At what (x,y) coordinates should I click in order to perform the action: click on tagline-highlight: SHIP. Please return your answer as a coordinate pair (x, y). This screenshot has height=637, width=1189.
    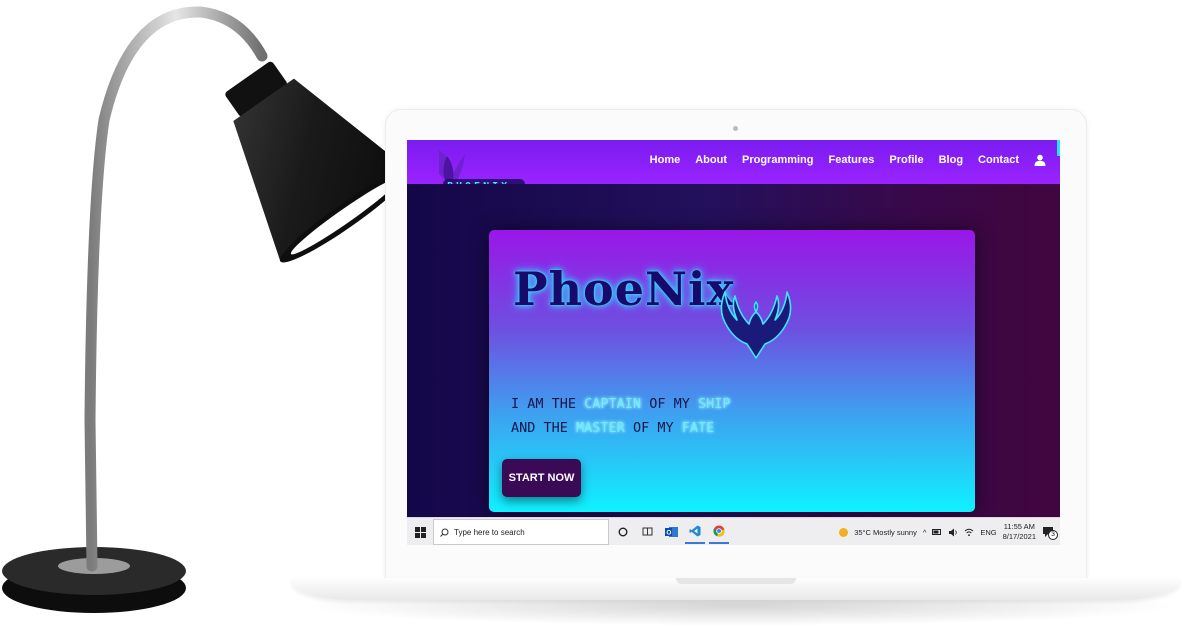
    Looking at the image, I should click on (714, 404).